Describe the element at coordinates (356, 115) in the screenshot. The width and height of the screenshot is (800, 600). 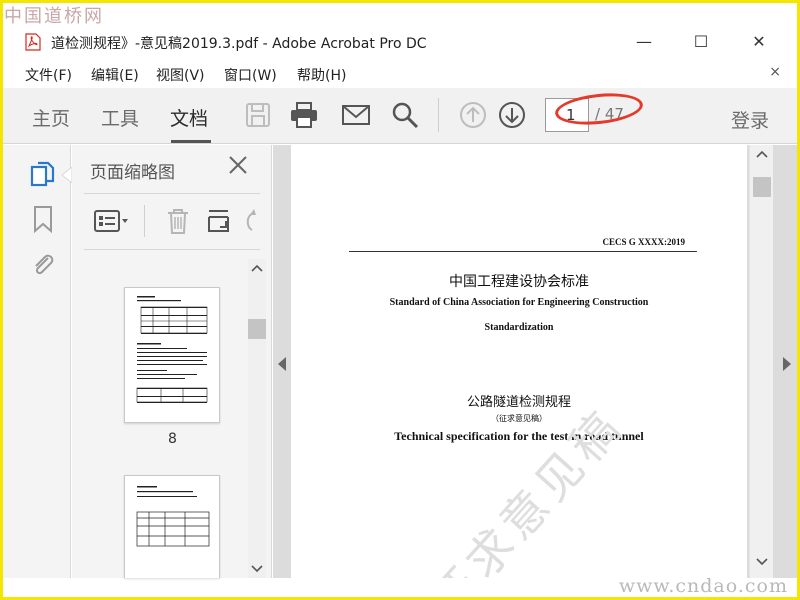
I see `email-icon` at that location.